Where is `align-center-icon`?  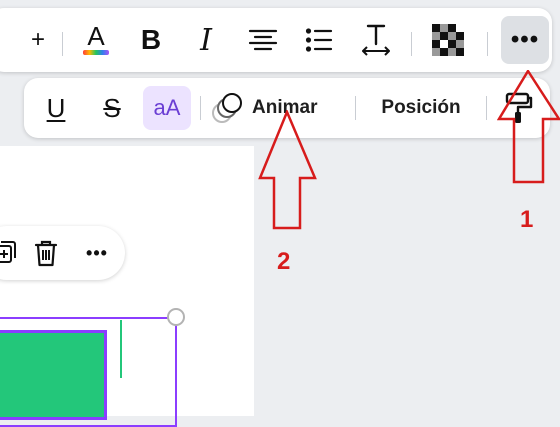 align-center-icon is located at coordinates (263, 40).